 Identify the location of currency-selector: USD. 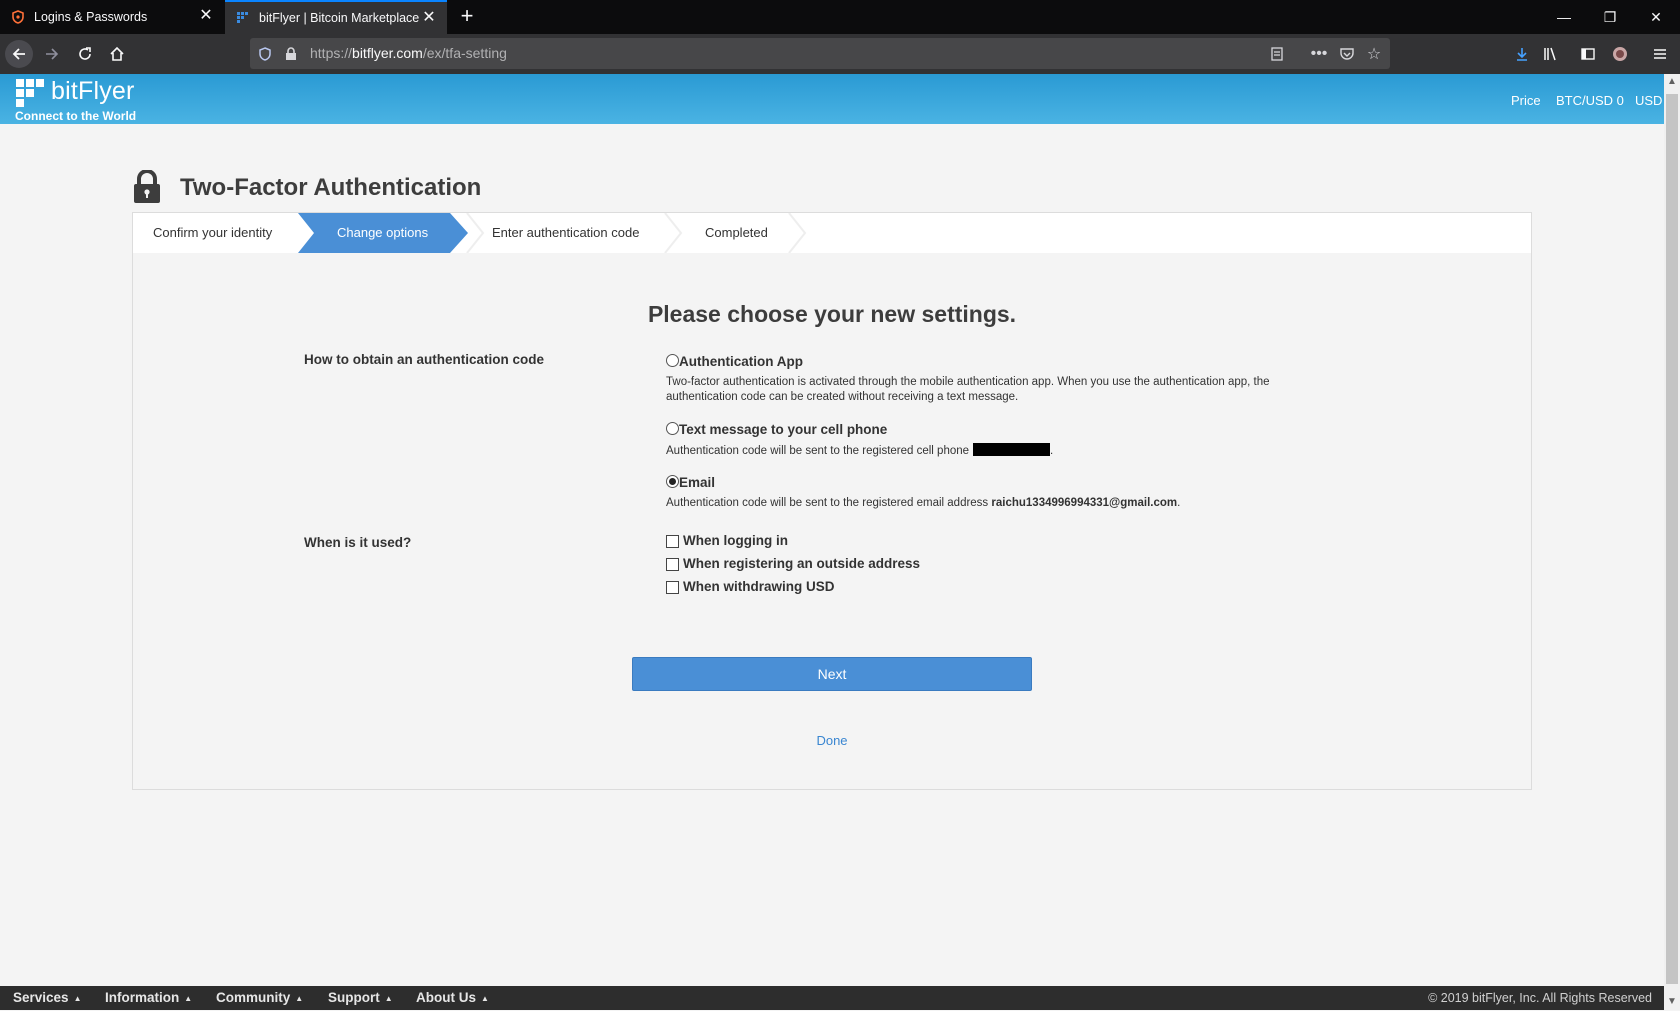
(1648, 100).